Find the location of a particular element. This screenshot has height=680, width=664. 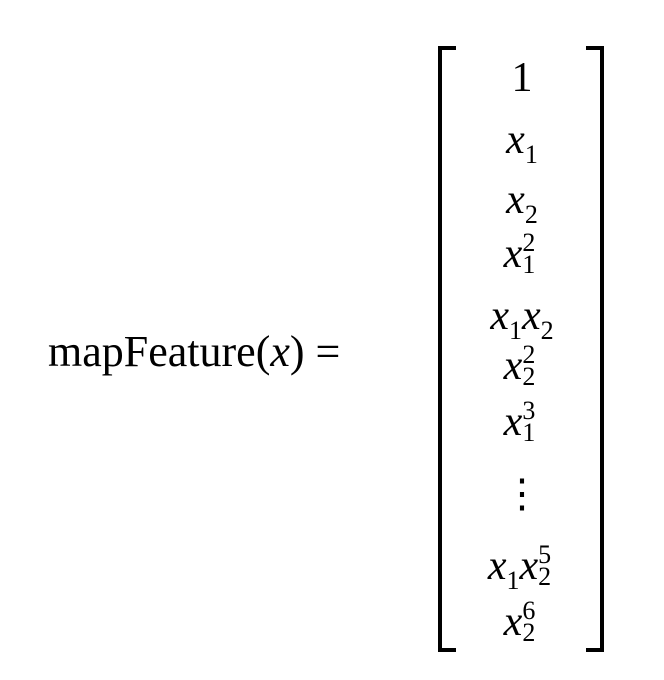

vector-row: x2 is located at coordinates (522, 203).